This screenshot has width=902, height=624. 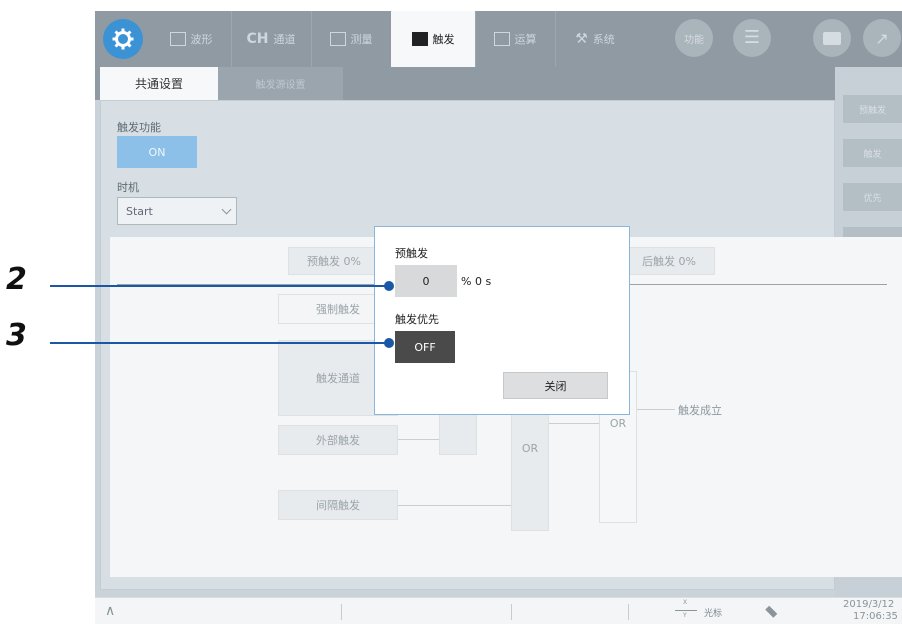 What do you see at coordinates (694, 38) in the screenshot?
I see `function-button: 功能` at bounding box center [694, 38].